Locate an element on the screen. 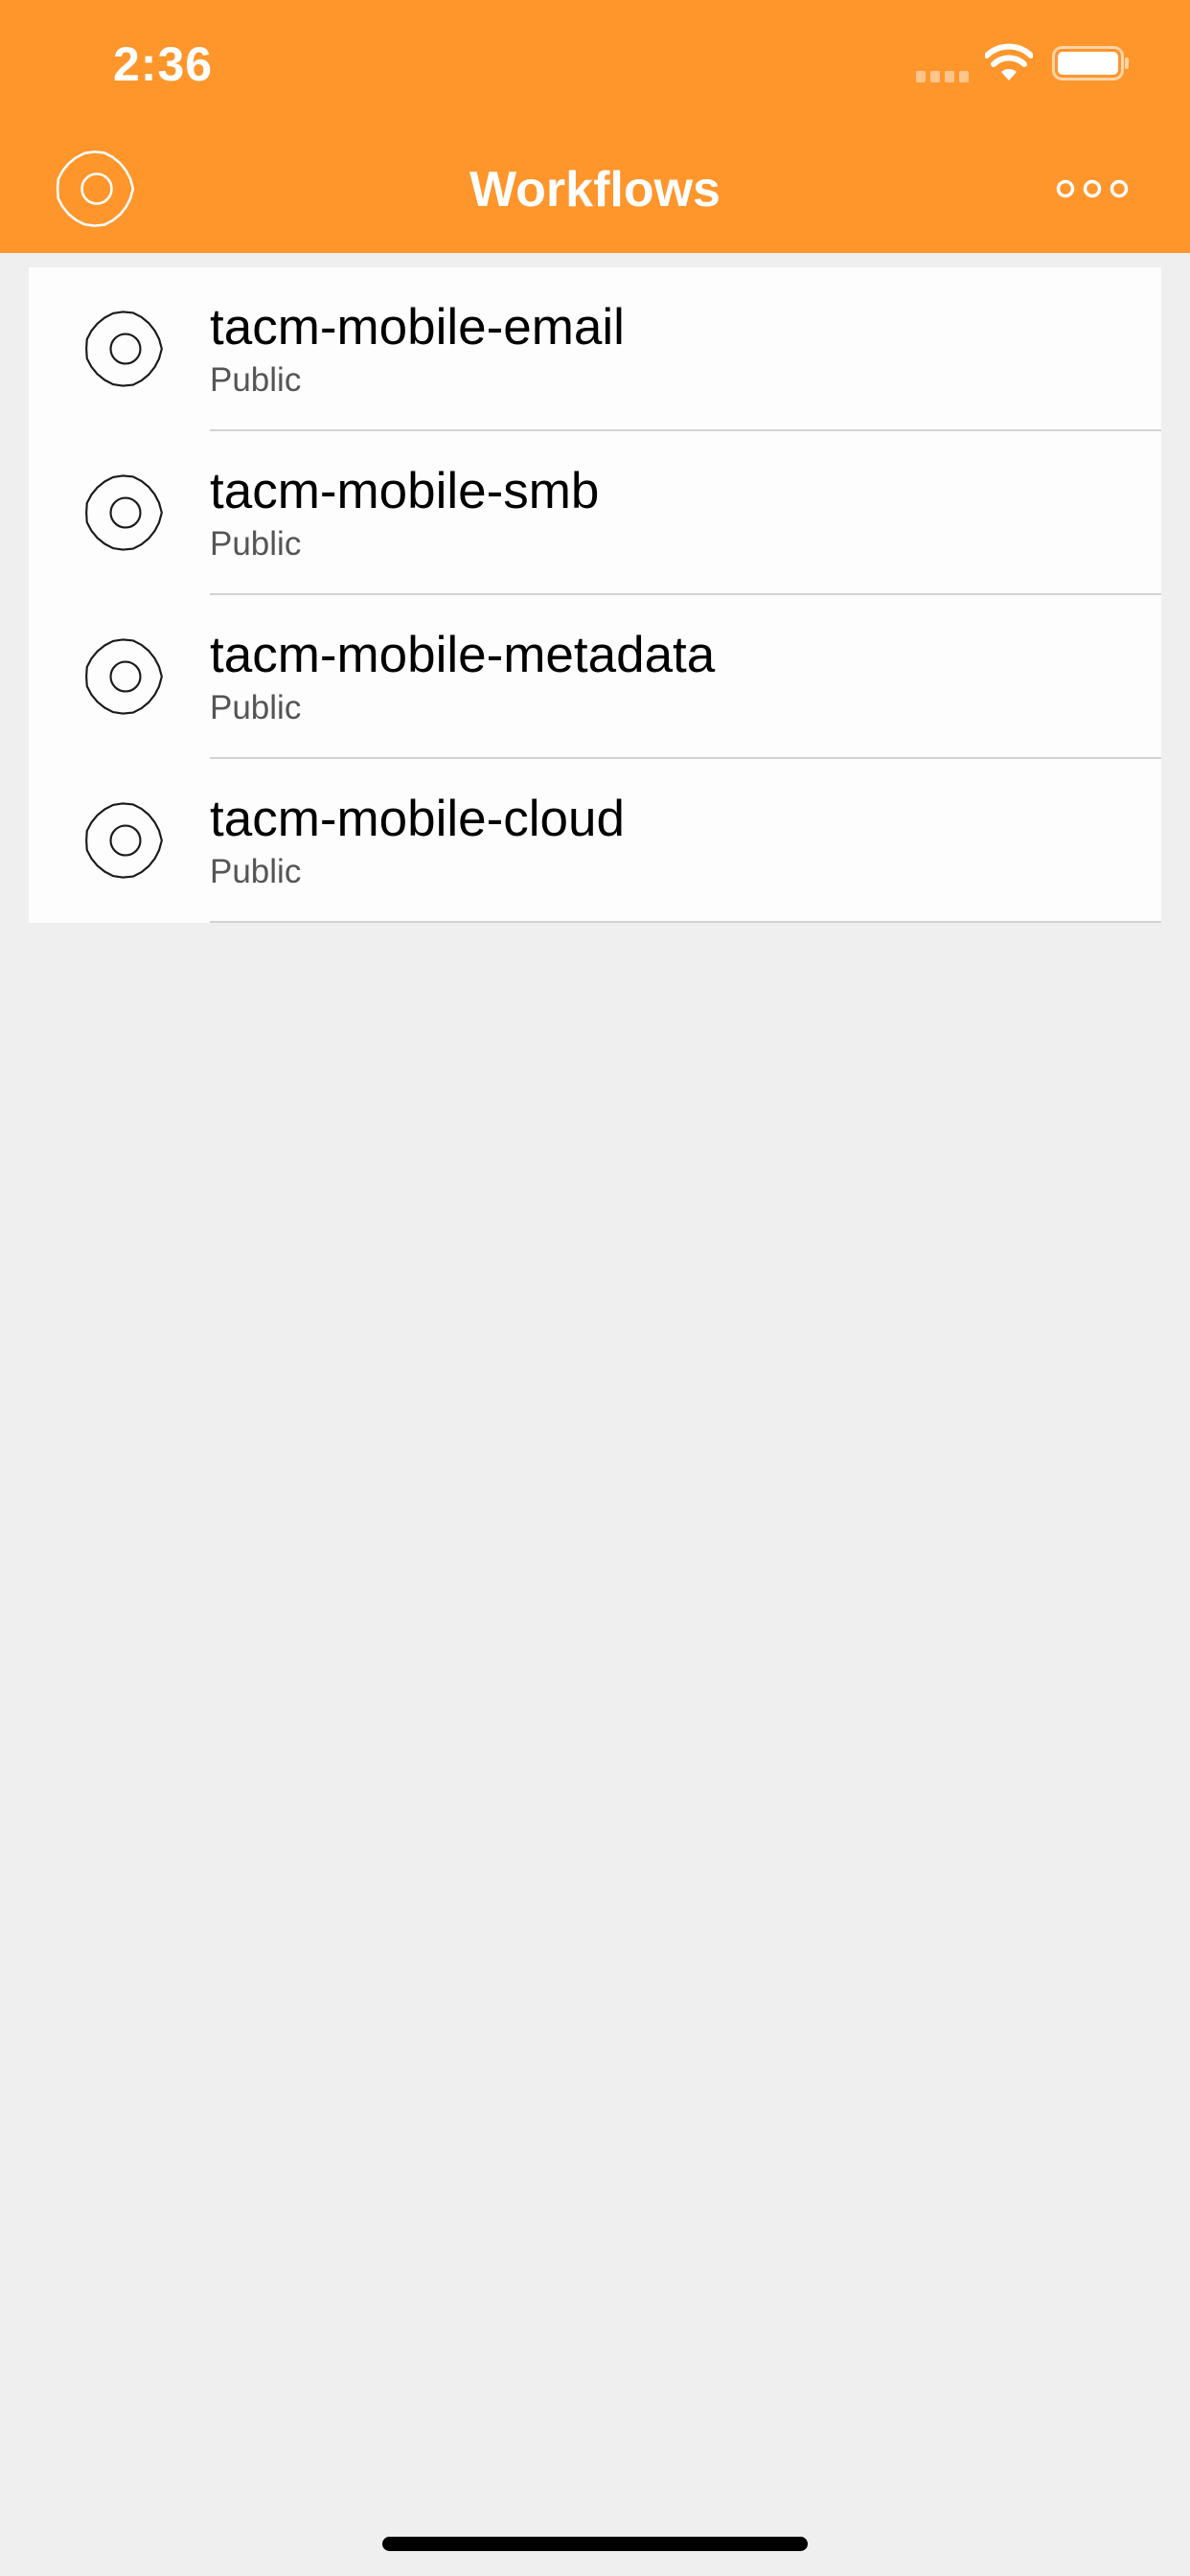 The image size is (1190, 2576). workflow-row-tacm-mobile-smb: tacm-mobile-smb Public is located at coordinates (595, 513).